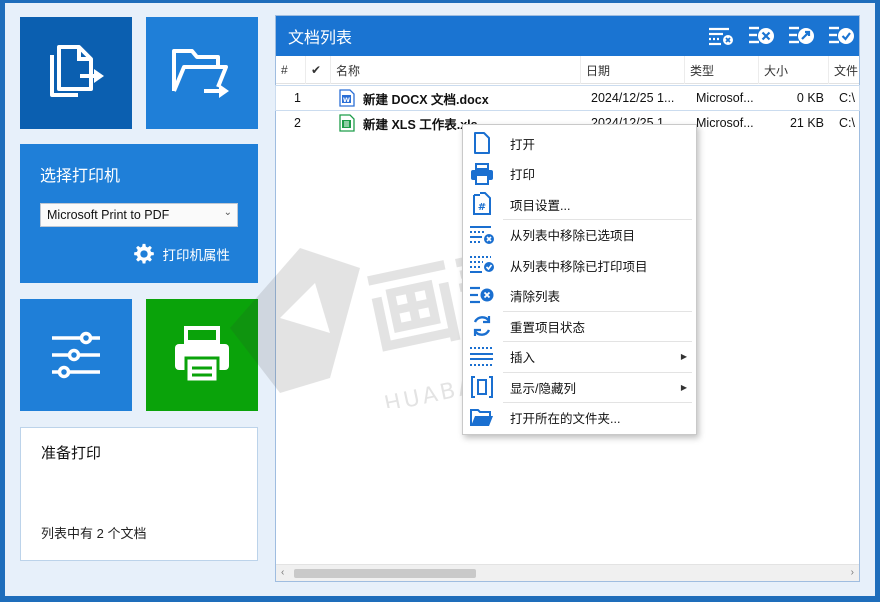  Describe the element at coordinates (579, 357) in the screenshot. I see `menu-item-insert: 插入 ▶` at that location.